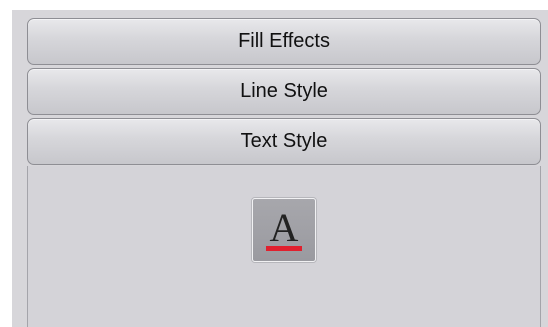 The height and width of the screenshot is (327, 548). I want to click on font-glyph: A, so click(284, 227).